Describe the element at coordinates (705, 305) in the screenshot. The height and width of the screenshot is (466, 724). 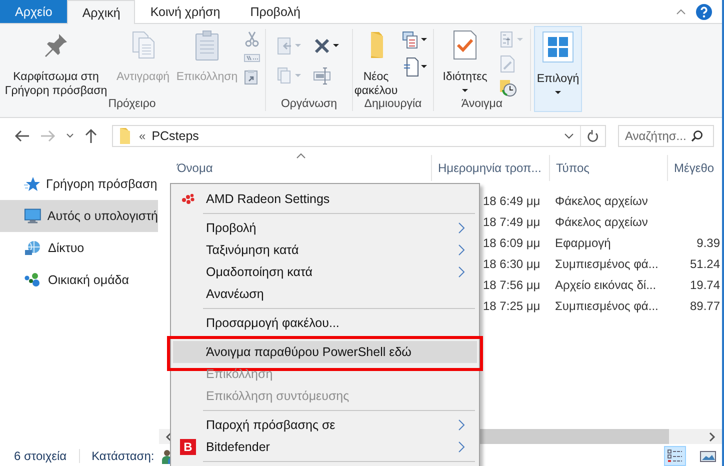
I see `table-cell: 89.77` at that location.